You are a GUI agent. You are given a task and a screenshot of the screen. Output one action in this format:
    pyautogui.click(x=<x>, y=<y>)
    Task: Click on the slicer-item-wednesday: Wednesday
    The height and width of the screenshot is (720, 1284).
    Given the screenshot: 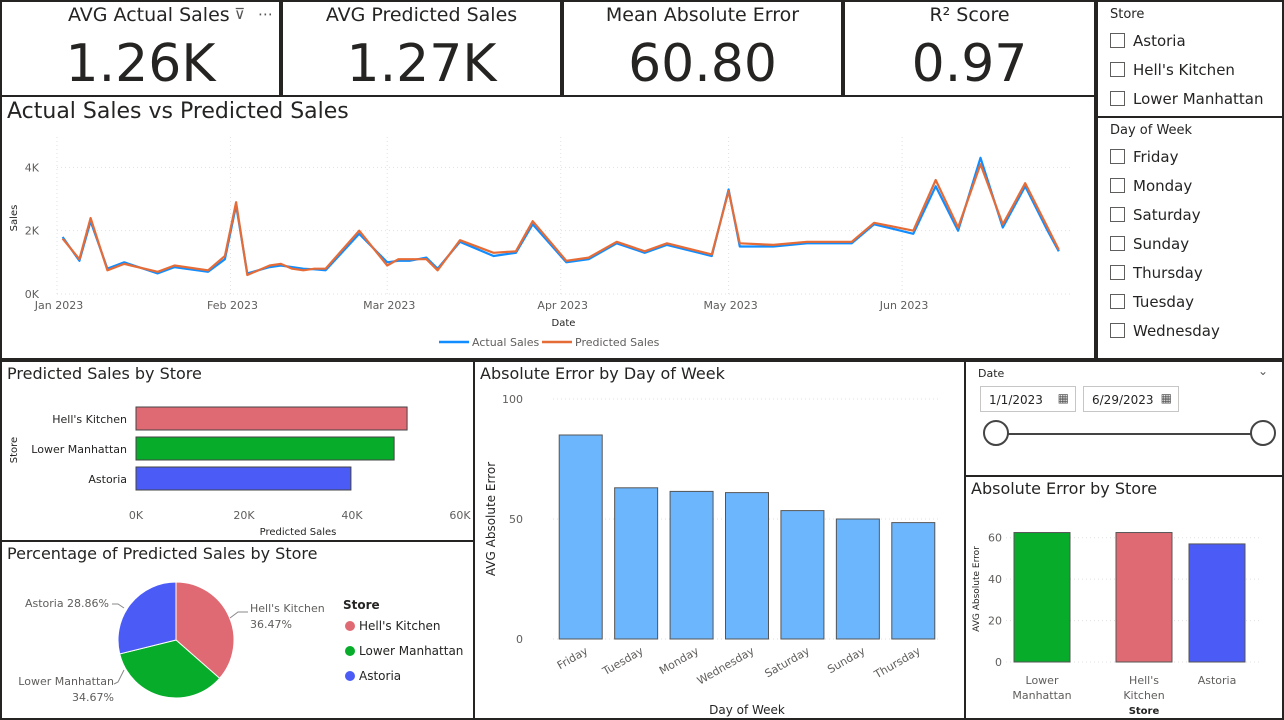 What is the action you would take?
    pyautogui.click(x=1190, y=330)
    